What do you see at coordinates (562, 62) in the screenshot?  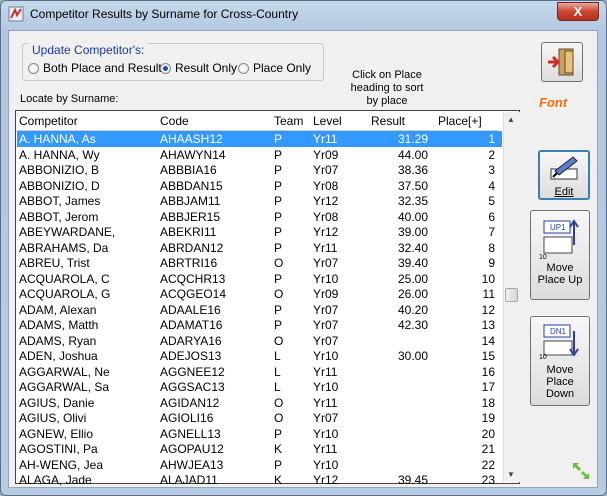 I see `exit-button` at bounding box center [562, 62].